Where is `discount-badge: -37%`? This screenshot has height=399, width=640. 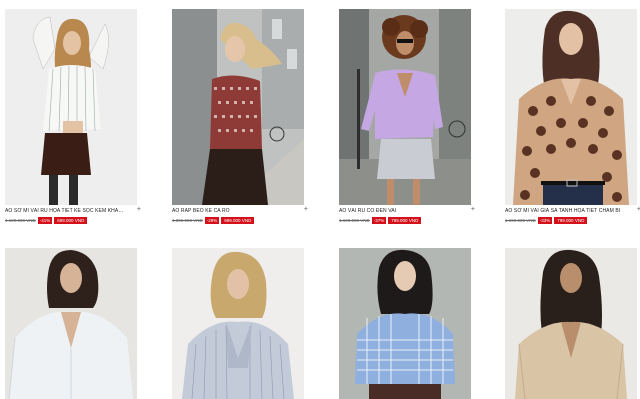
discount-badge: -37% is located at coordinates (379, 220).